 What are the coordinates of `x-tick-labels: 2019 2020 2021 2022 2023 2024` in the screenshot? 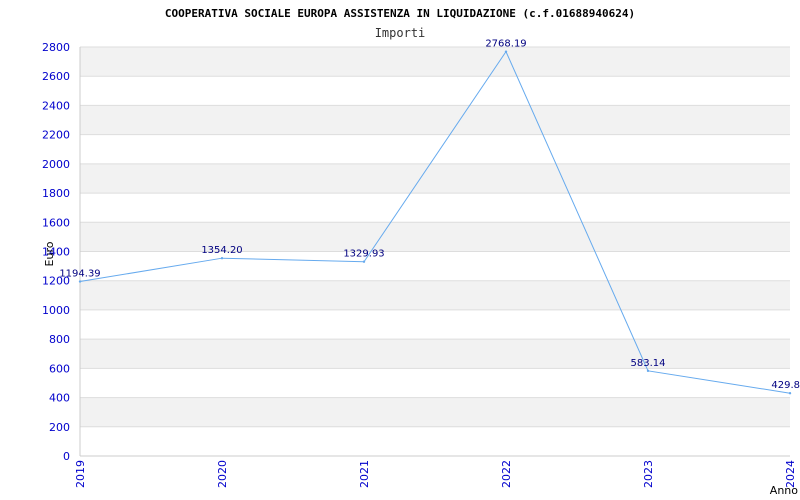 It's located at (435, 474).